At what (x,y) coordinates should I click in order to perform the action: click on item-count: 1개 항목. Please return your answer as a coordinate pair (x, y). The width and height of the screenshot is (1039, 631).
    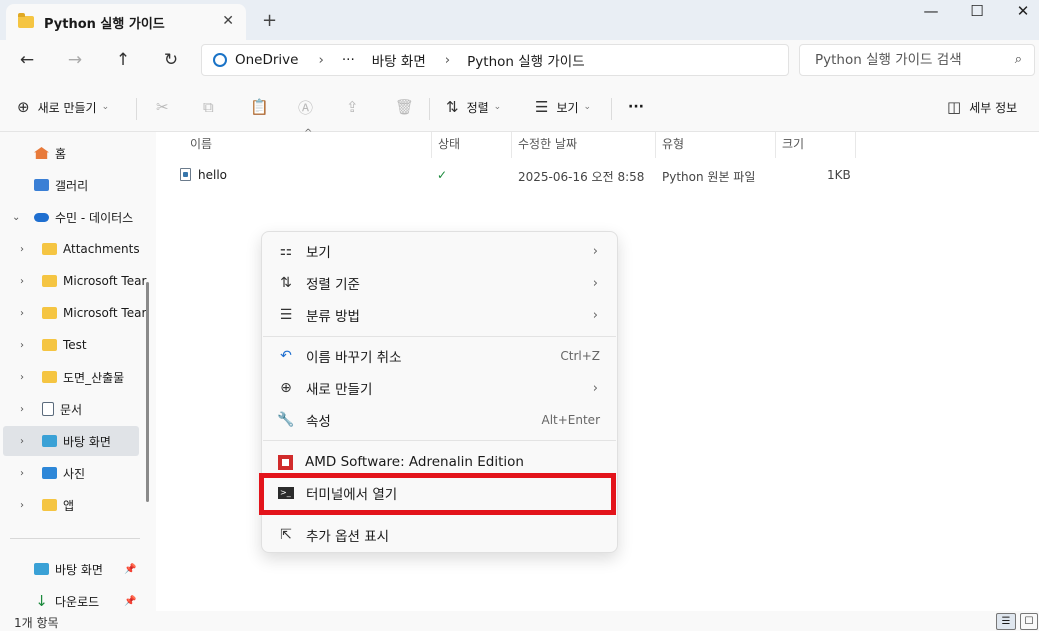
    Looking at the image, I should click on (36, 623).